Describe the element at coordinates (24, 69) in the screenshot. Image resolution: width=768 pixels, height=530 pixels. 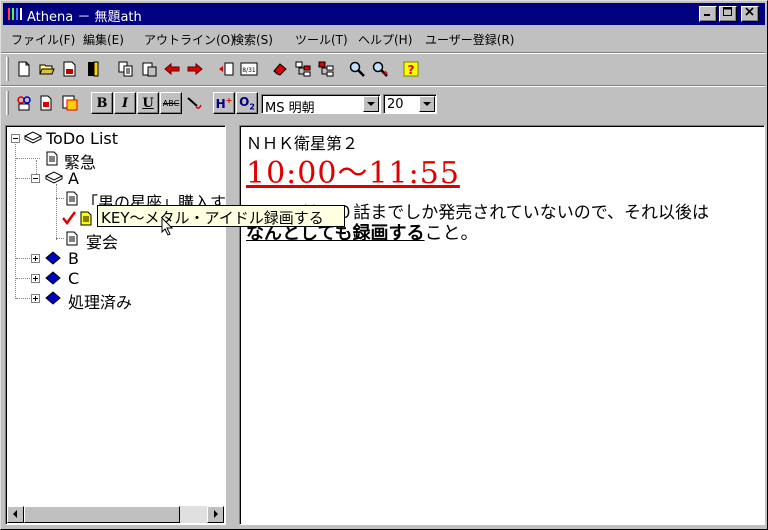
I see `new-button` at that location.